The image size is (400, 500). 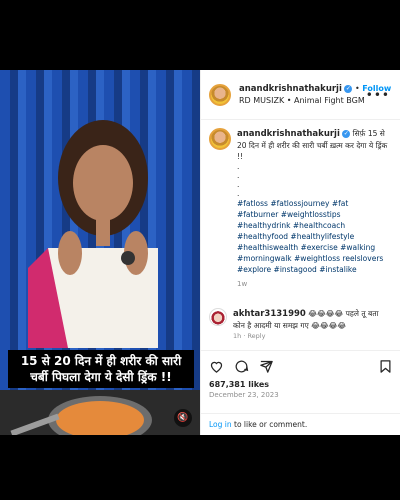 What do you see at coordinates (266, 366) in the screenshot?
I see `share-icon` at bounding box center [266, 366].